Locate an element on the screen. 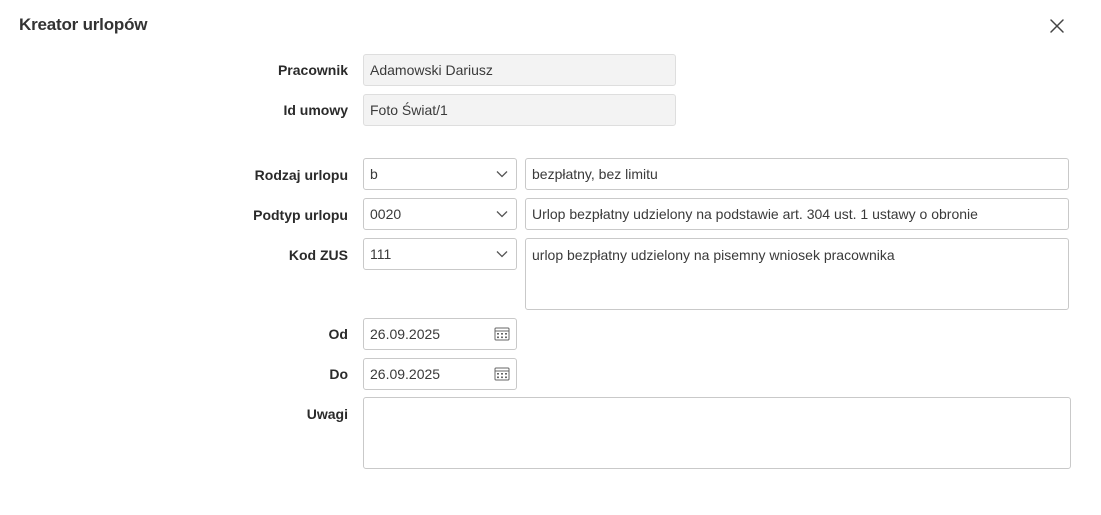  uwagi-textarea is located at coordinates (717, 433).